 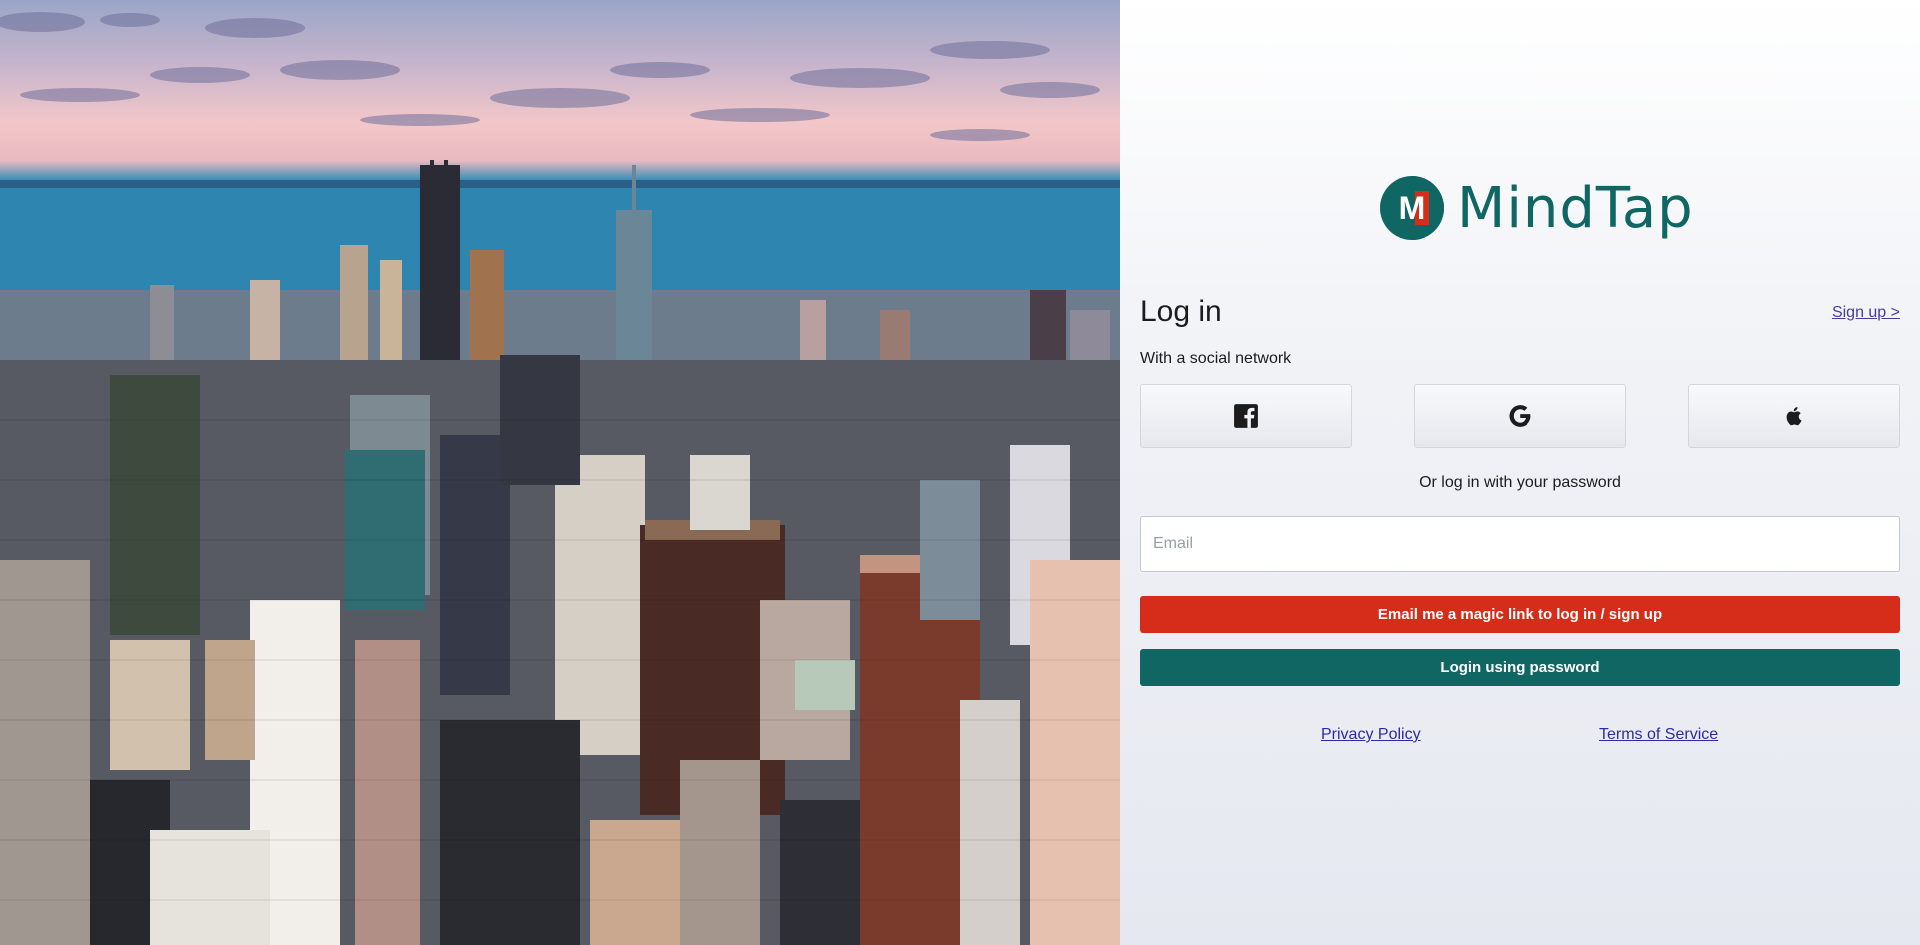 What do you see at coordinates (550, 76) in the screenshot?
I see `clouds` at bounding box center [550, 76].